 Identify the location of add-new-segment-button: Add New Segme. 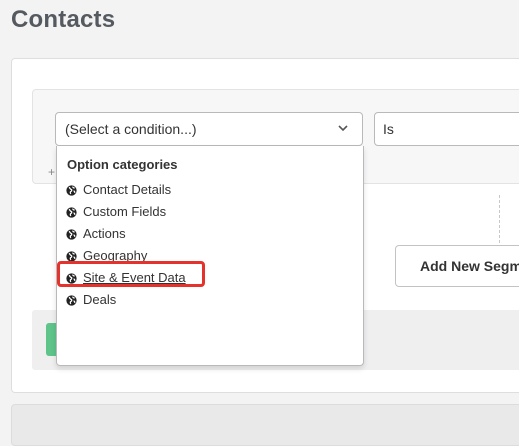
(457, 266).